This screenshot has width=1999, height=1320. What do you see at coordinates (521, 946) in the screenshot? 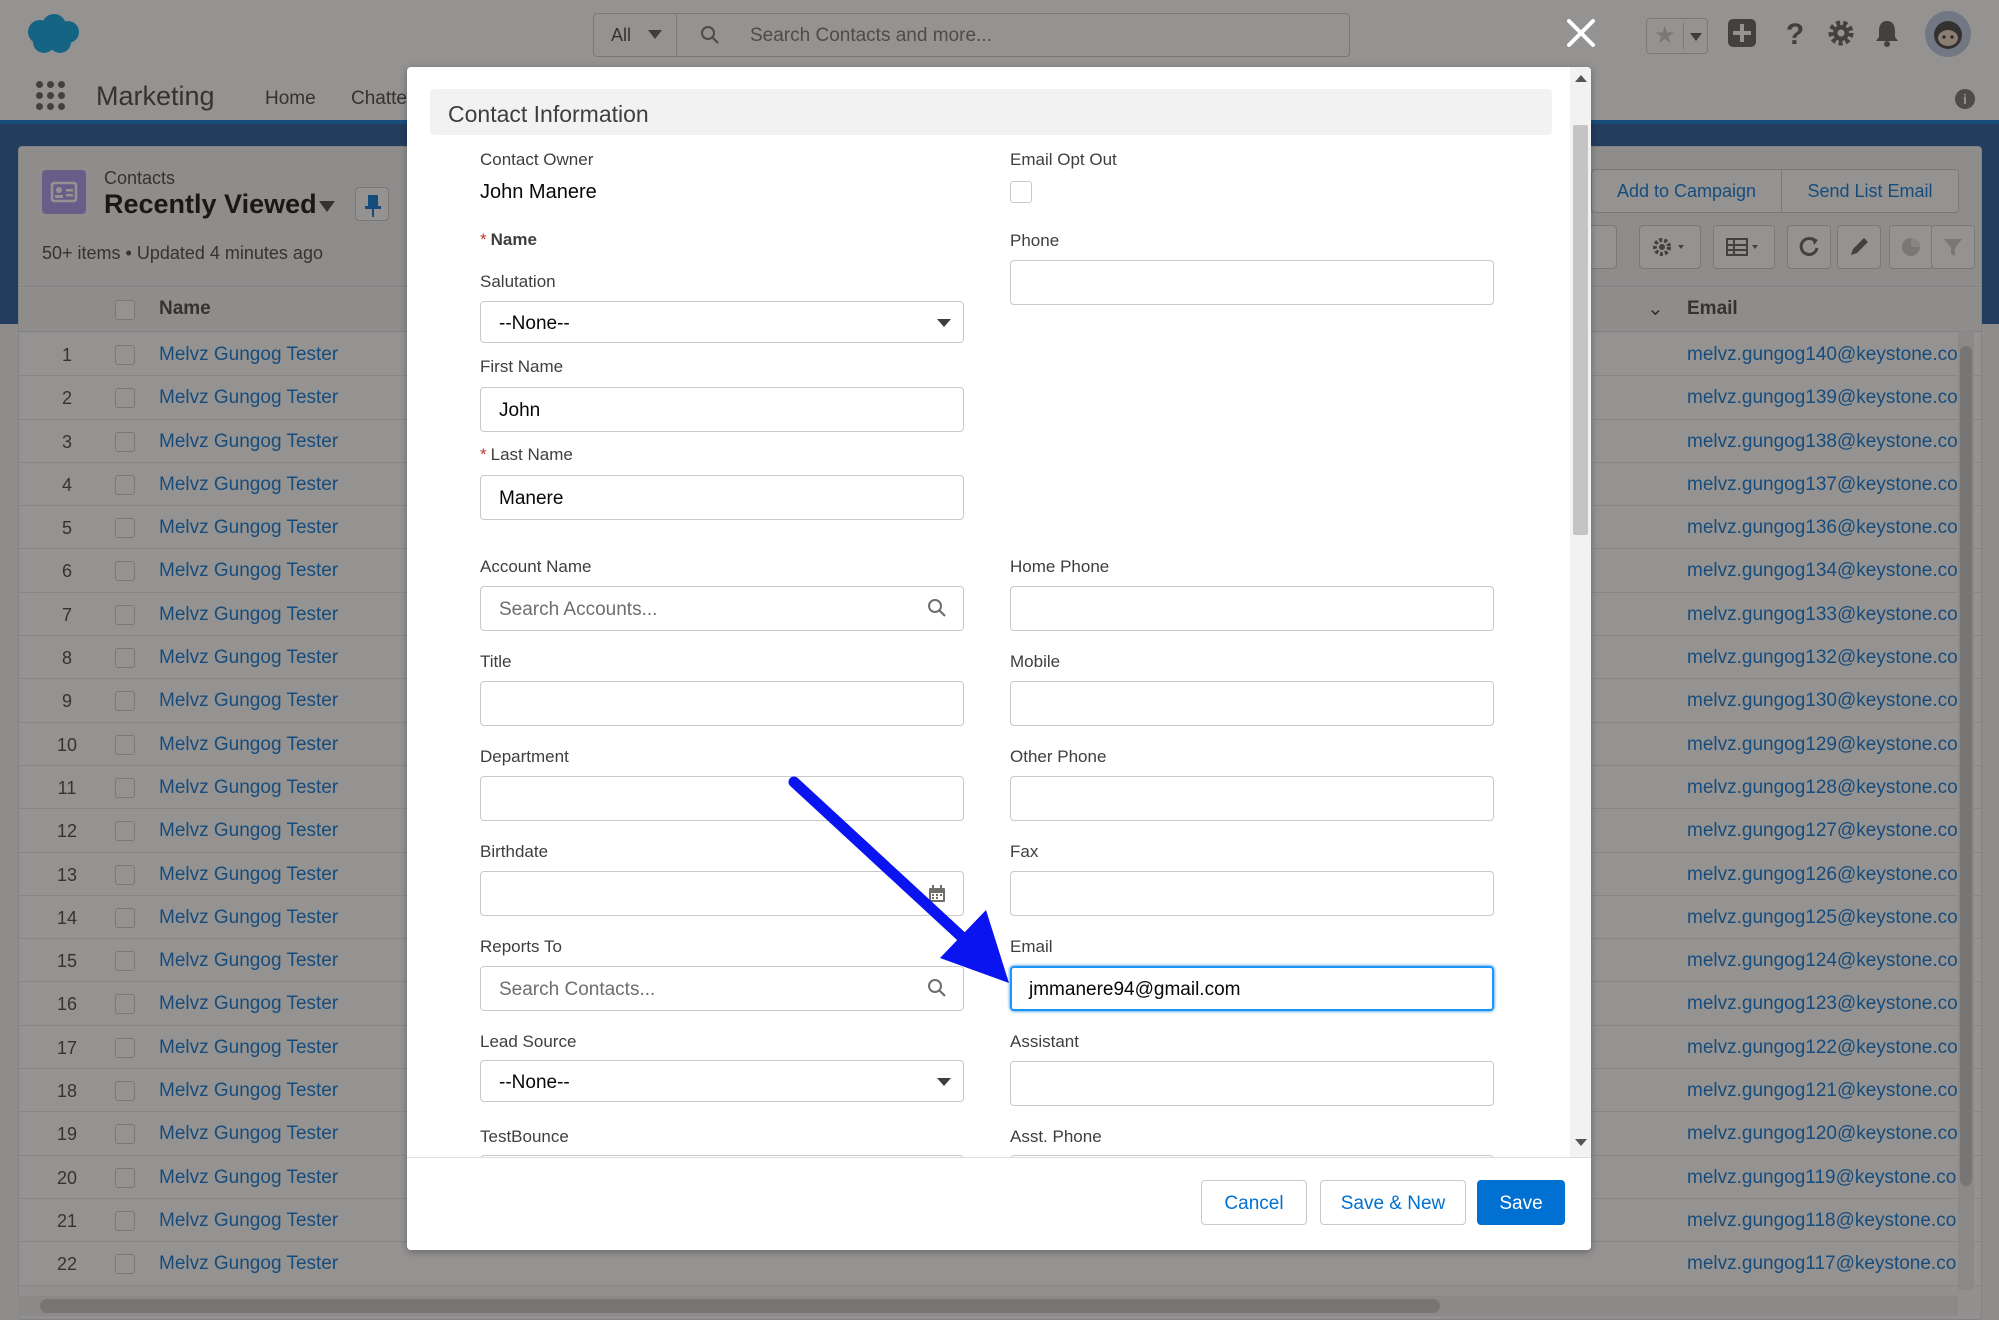
I see `reports-to-label: Reports To` at bounding box center [521, 946].